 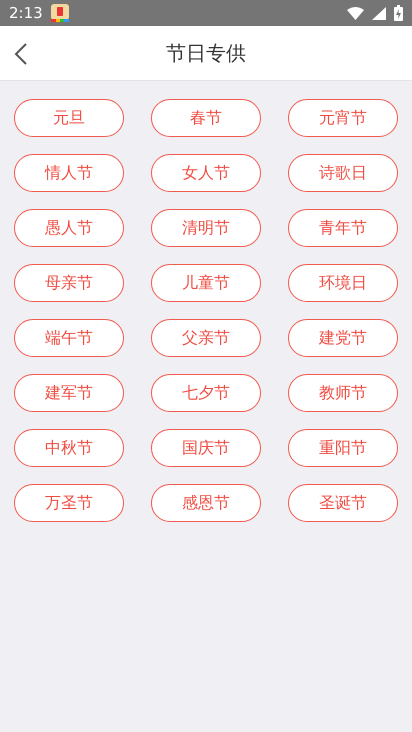 What do you see at coordinates (398, 13) in the screenshot?
I see `battery-icon` at bounding box center [398, 13].